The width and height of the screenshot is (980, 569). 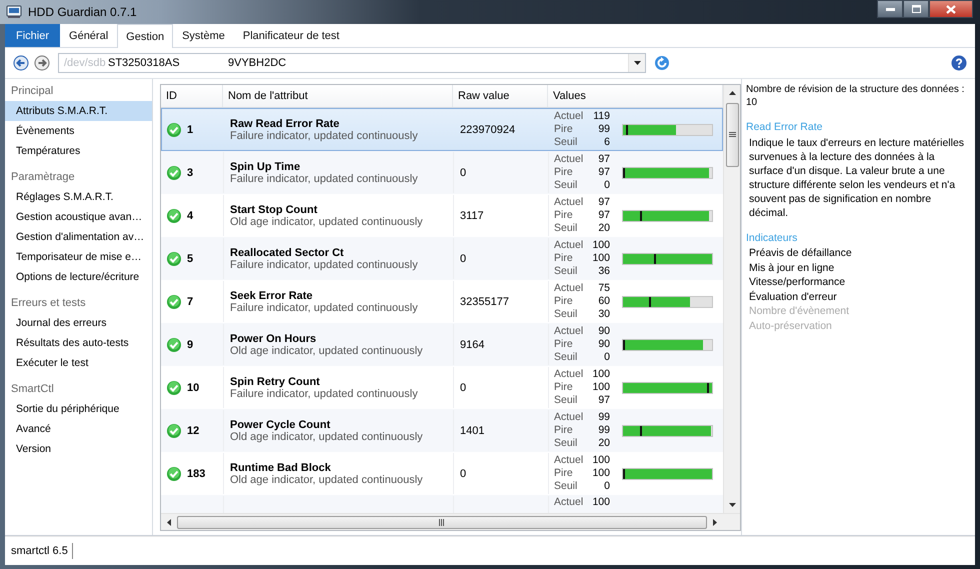 I want to click on sidebar-item: Réglages S.M.A.R.T., so click(x=78, y=197).